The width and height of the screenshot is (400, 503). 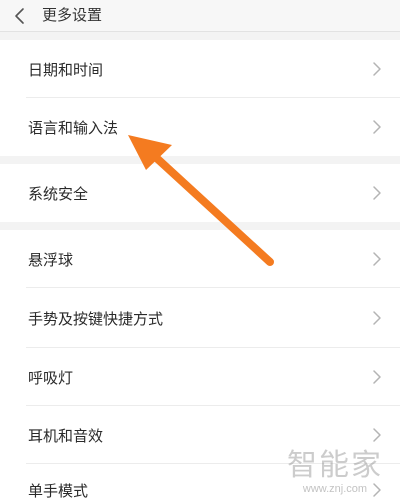 I want to click on page-title: 更多设置, so click(x=72, y=15).